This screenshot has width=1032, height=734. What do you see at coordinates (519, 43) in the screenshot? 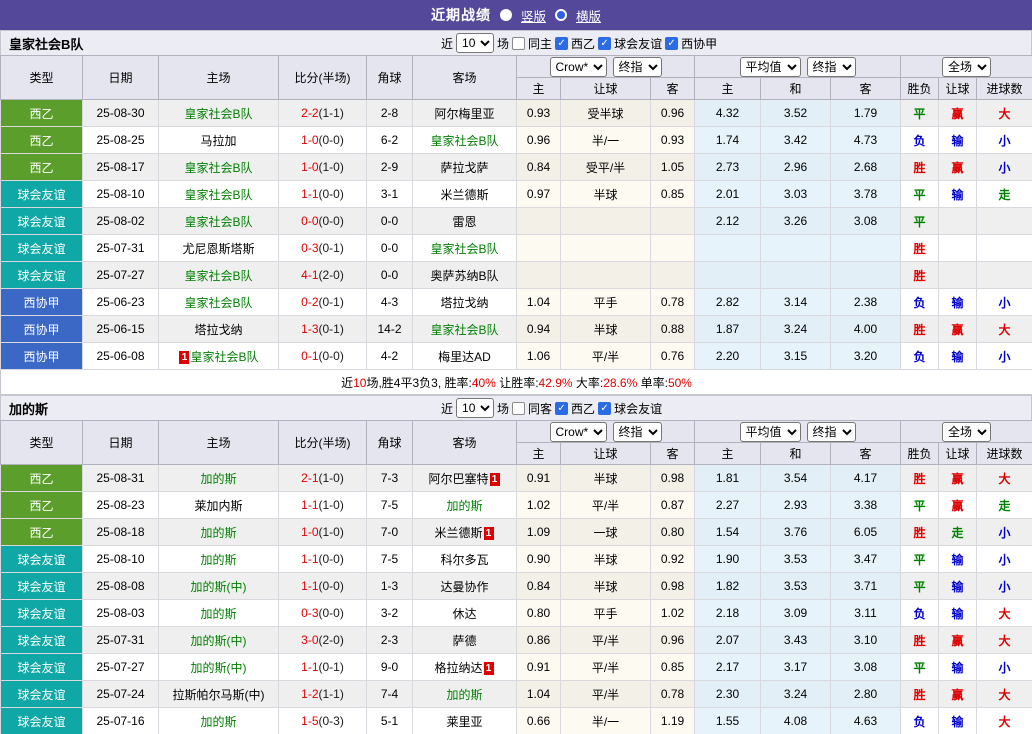
I see `table1-same-venue-checkbox` at bounding box center [519, 43].